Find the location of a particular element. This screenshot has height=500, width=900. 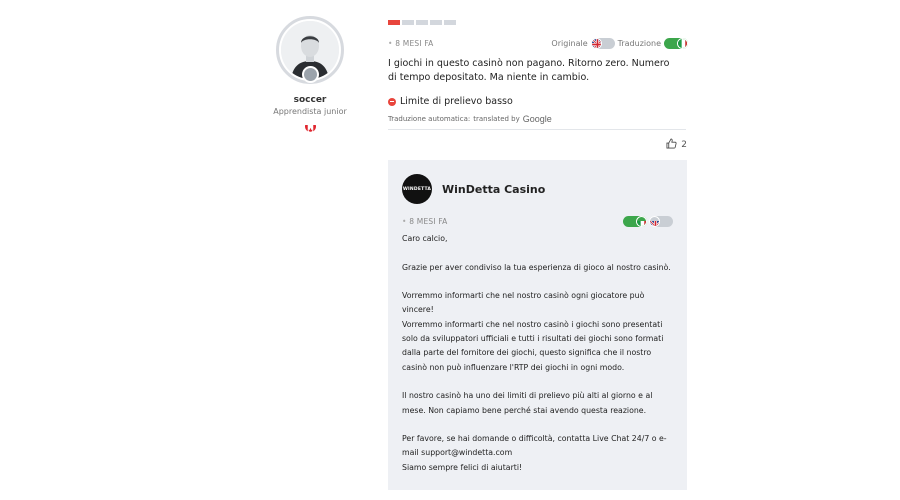

minus-circle-icon is located at coordinates (392, 101).